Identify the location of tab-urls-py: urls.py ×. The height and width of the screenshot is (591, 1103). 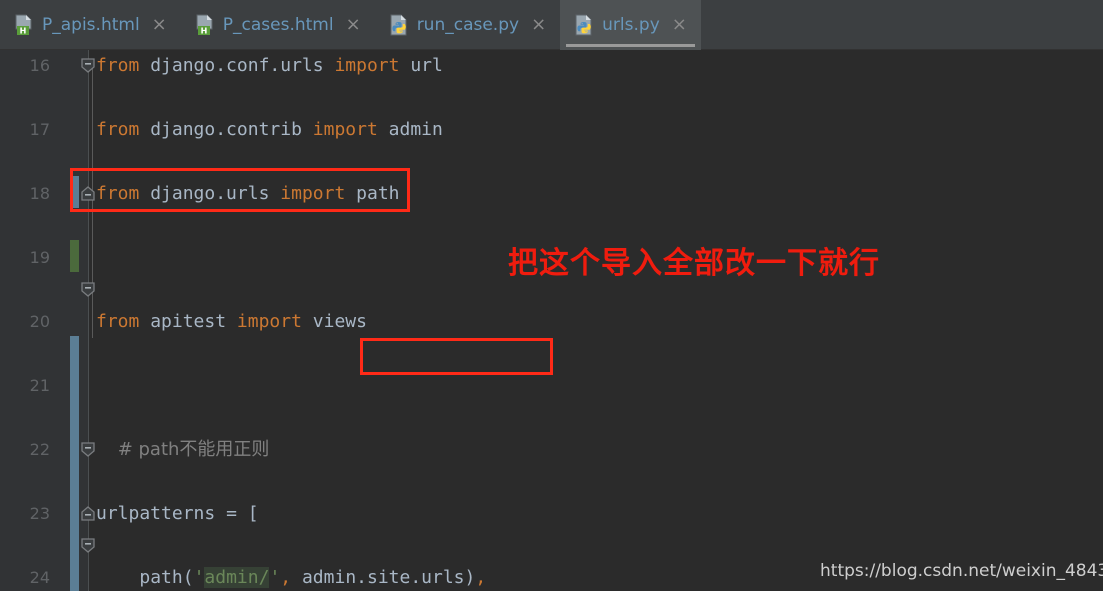
(630, 25).